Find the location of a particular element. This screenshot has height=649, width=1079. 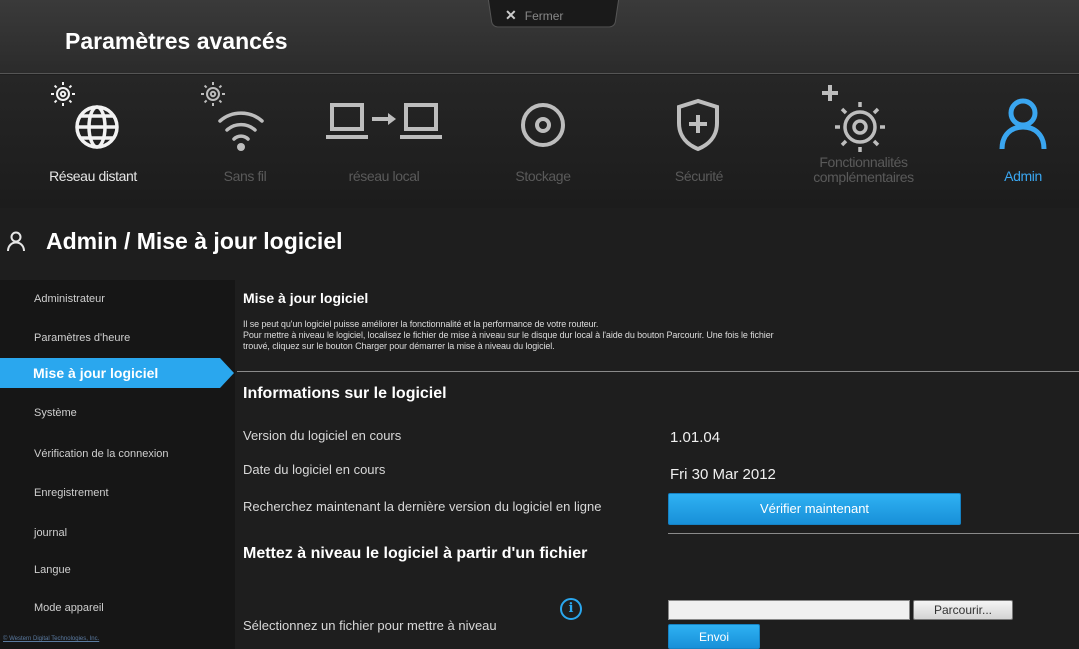

sidebar-item-system: Système is located at coordinates (115, 413).